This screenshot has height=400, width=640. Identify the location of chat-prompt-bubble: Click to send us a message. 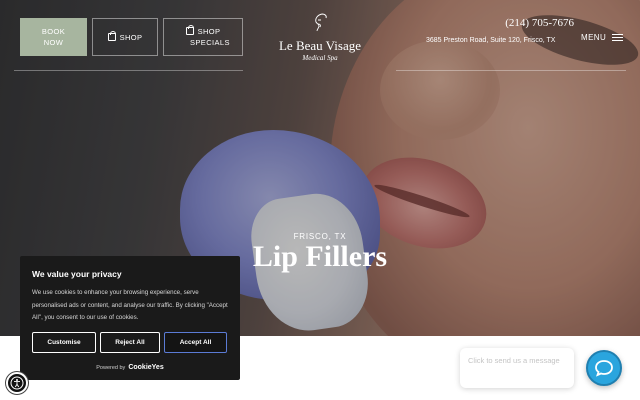
(517, 368).